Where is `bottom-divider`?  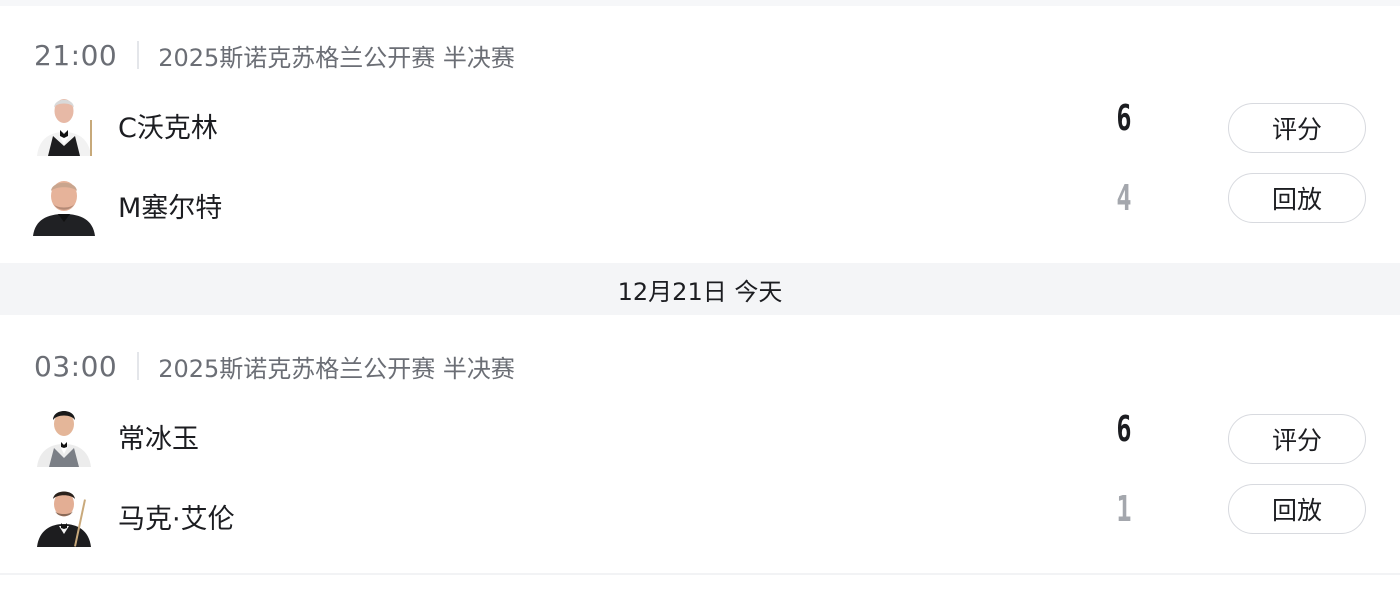
bottom-divider is located at coordinates (700, 574).